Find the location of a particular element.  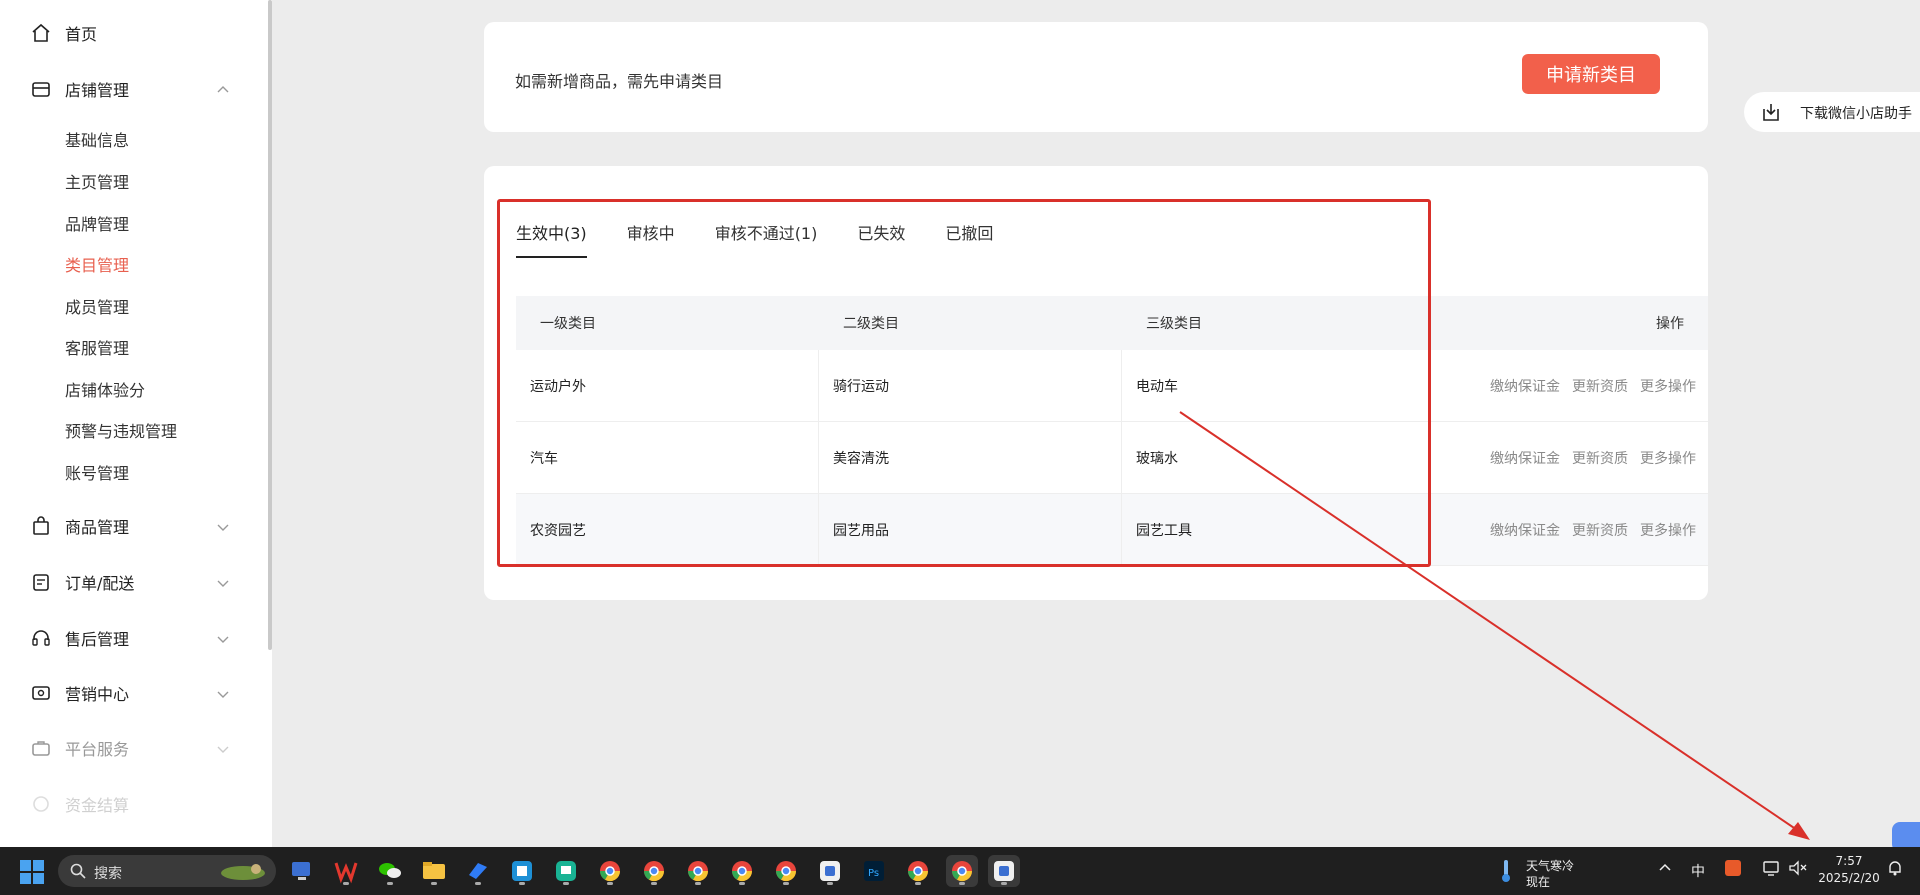

nav-settlement: 资金结算 is located at coordinates (125, 804).